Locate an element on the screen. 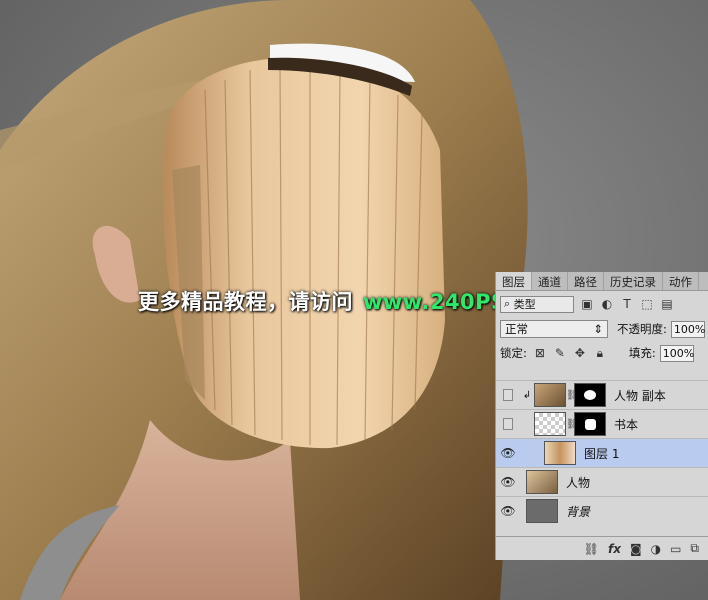 The height and width of the screenshot is (600, 708). layer-filter-select: ⌕ 类型 is located at coordinates (537, 304).